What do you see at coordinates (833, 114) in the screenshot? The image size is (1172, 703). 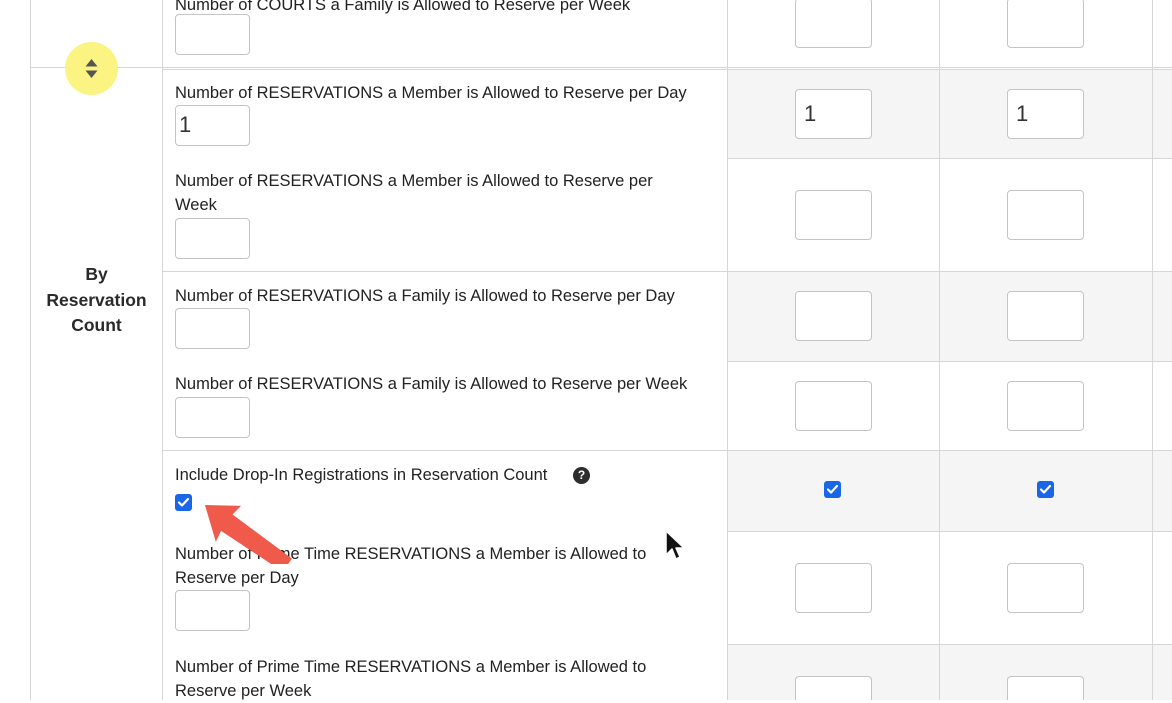 I see `input-res-member-day-col1: 1` at bounding box center [833, 114].